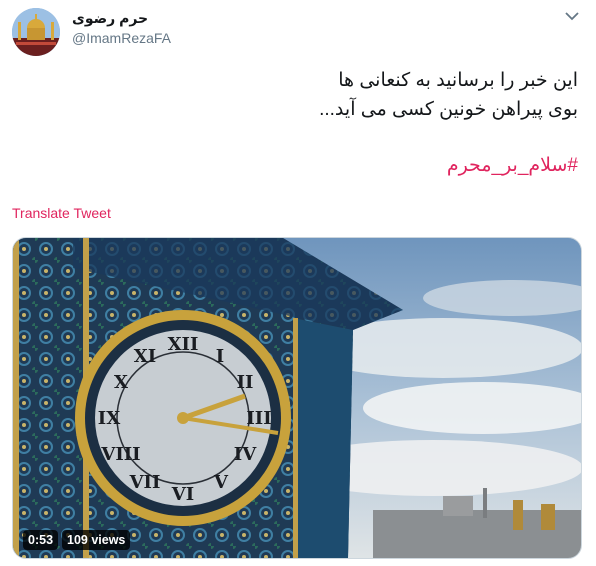 Image resolution: width=596 pixels, height=566 pixels. Describe the element at coordinates (61, 213) in the screenshot. I see `translate-tweet-link: Translate Tweet` at that location.